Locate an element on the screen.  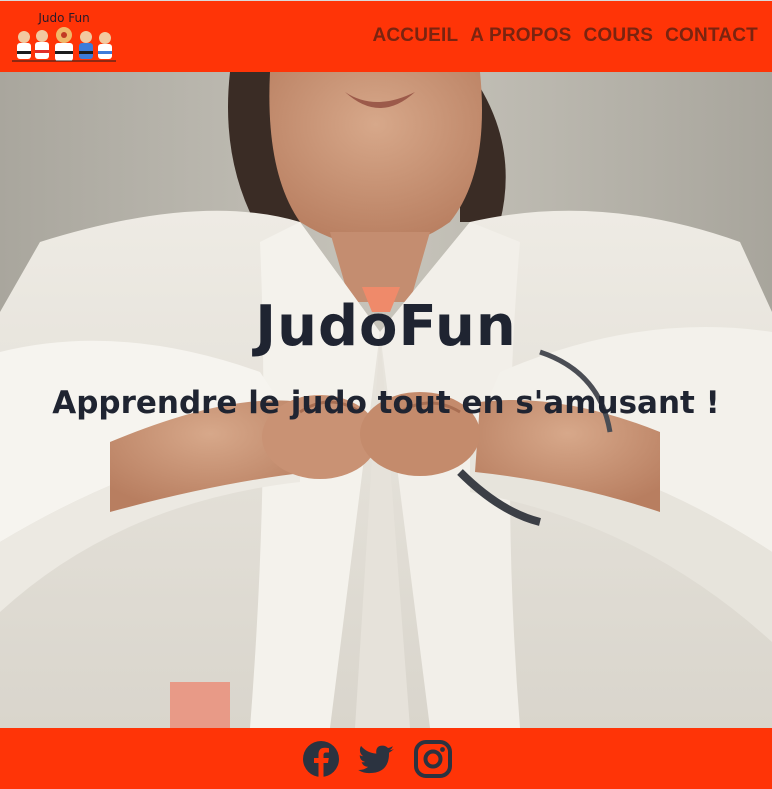
twitter-icon is located at coordinates (376, 759).